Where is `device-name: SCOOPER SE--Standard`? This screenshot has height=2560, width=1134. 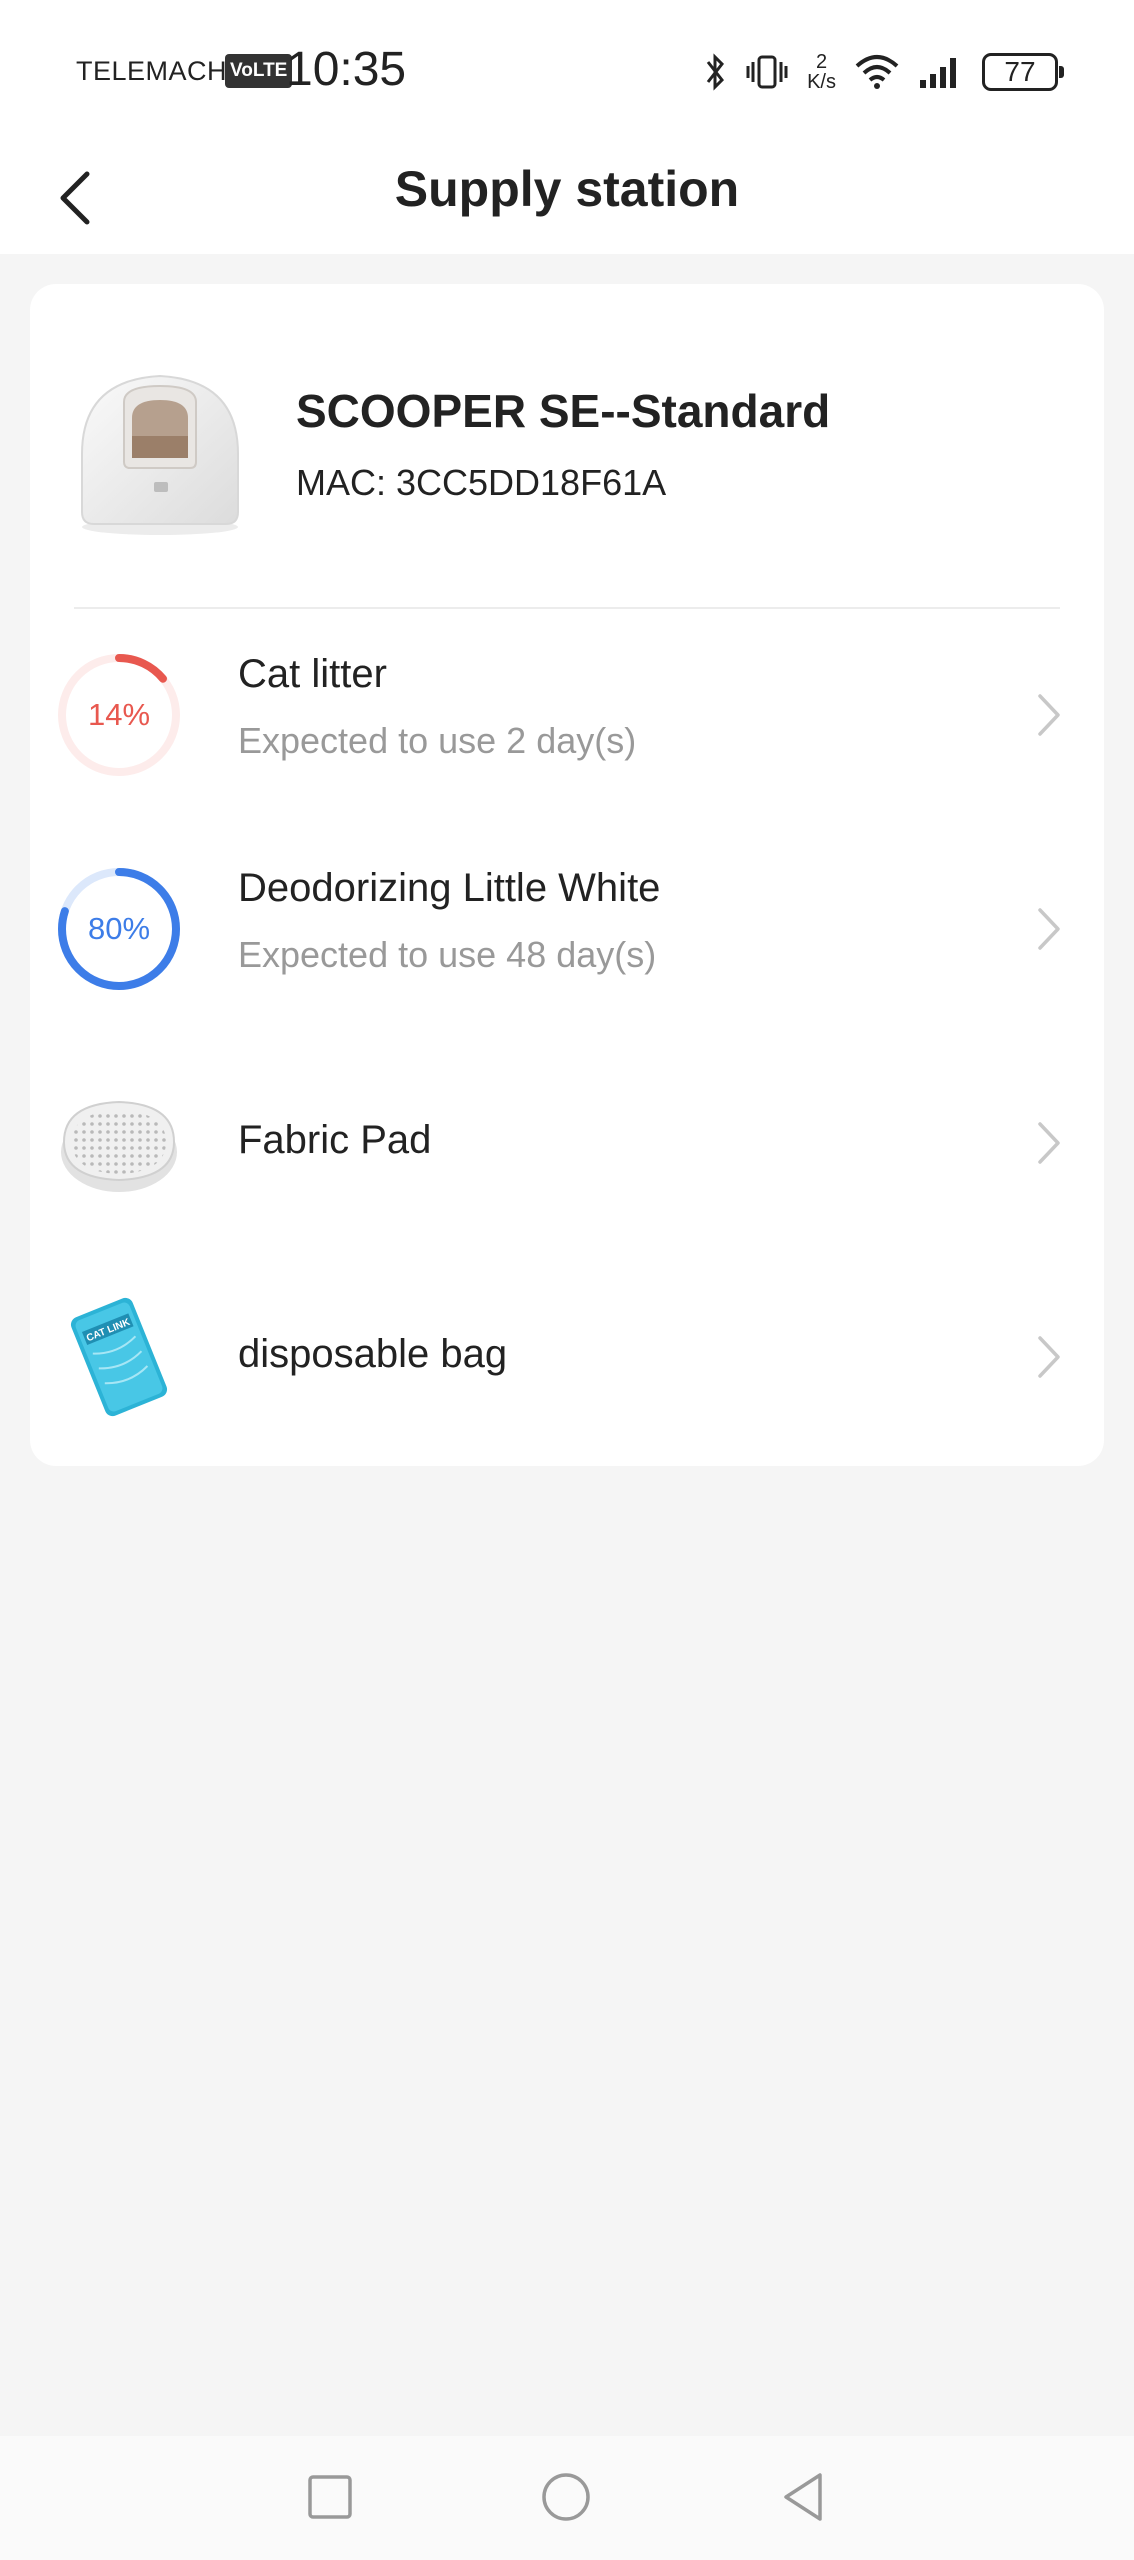 device-name: SCOOPER SE--Standard is located at coordinates (563, 411).